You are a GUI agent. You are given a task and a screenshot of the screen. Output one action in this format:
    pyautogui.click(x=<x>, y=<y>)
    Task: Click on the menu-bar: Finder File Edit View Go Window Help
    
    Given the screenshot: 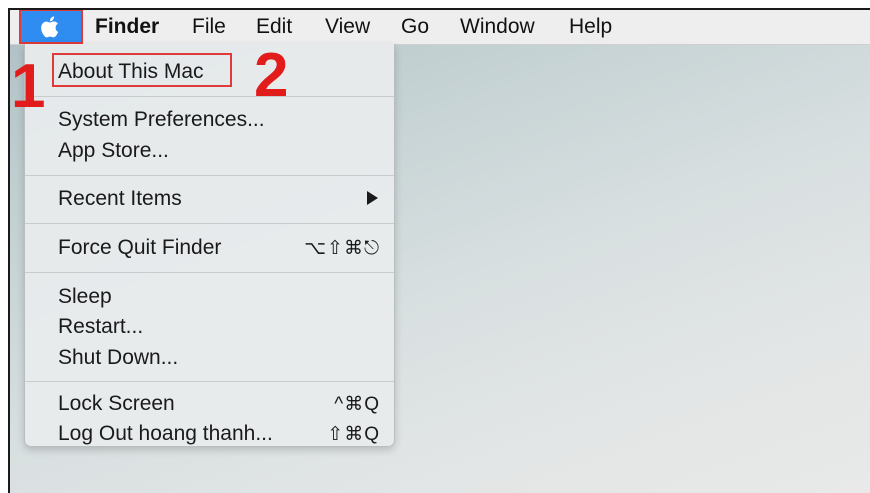 What is the action you would take?
    pyautogui.click(x=439, y=26)
    